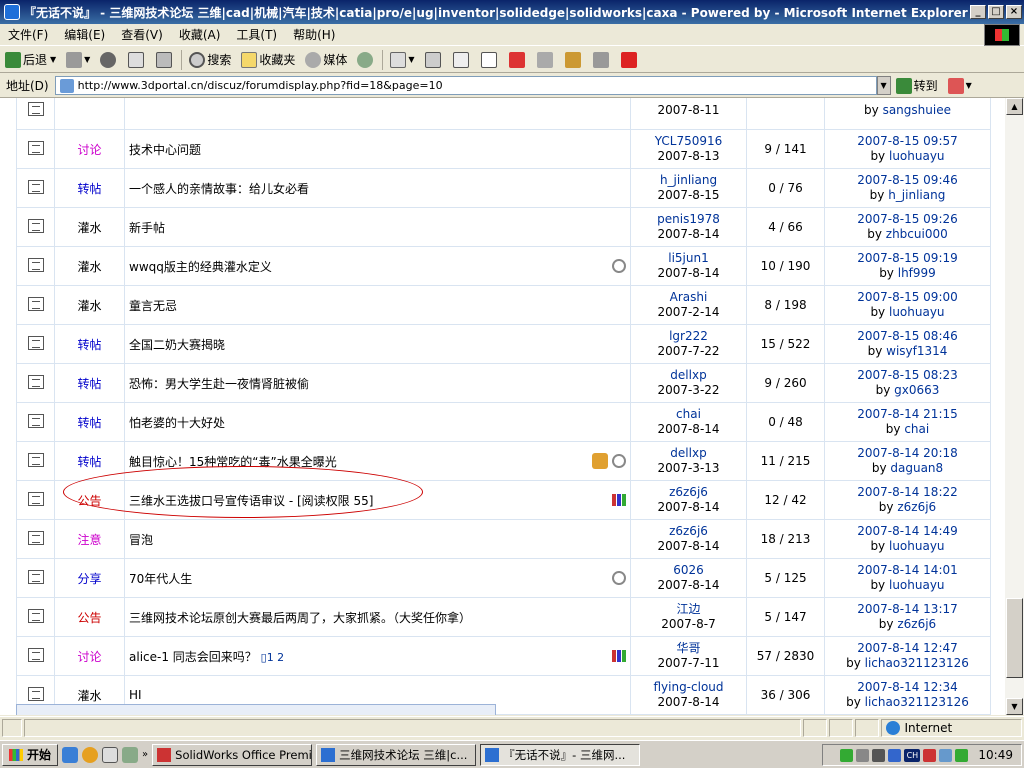 This screenshot has width=1024, height=768. What do you see at coordinates (883, 85) in the screenshot?
I see `address-dropdown-icon: ▼` at bounding box center [883, 85].